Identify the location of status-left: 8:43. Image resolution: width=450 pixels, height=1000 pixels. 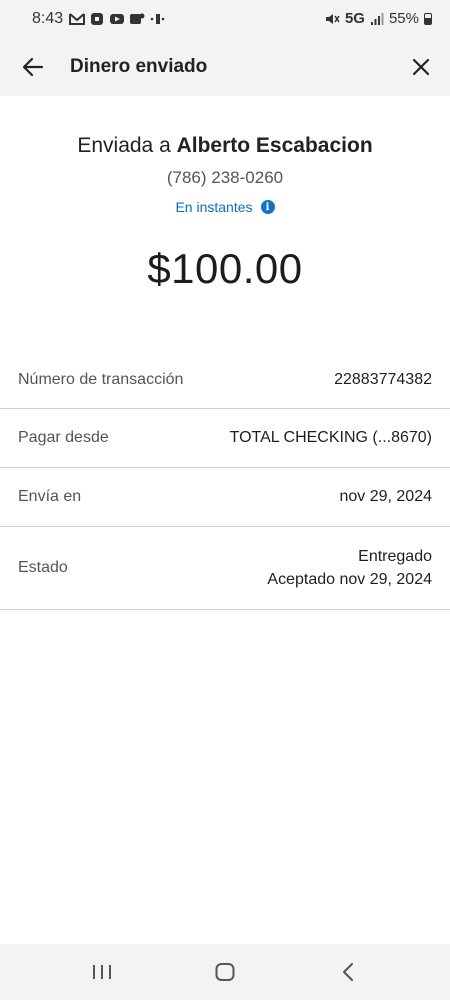
(98, 19).